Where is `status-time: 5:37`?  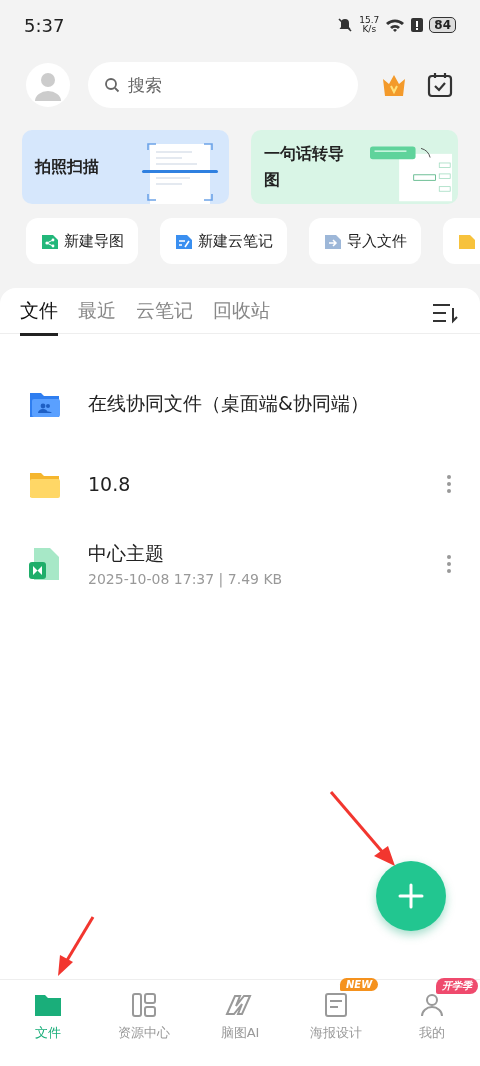 status-time: 5:37 is located at coordinates (44, 25).